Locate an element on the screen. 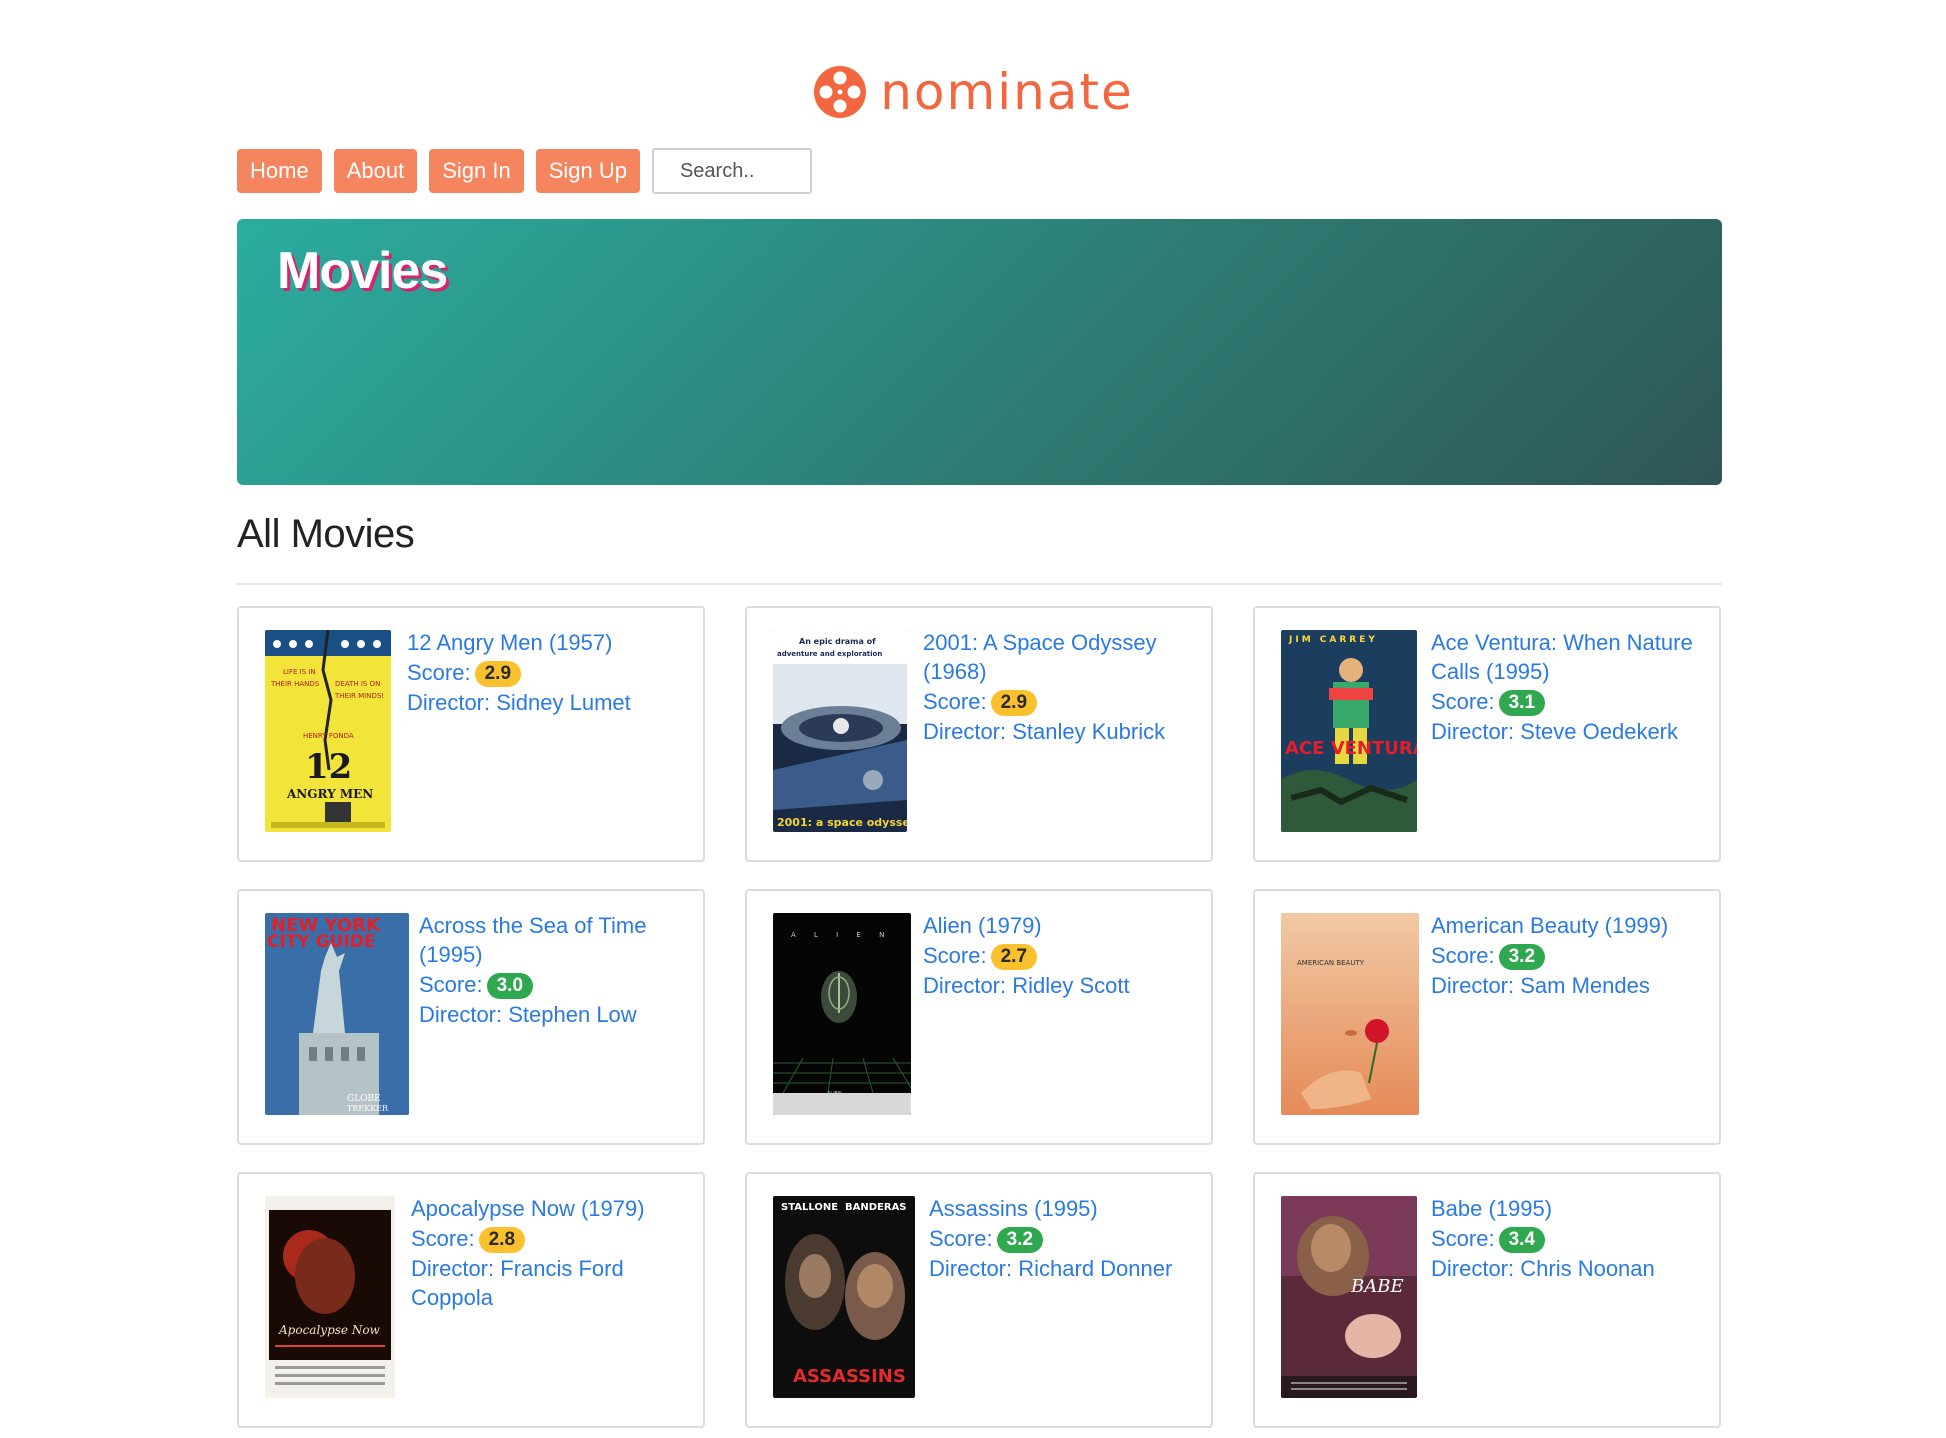 This screenshot has height=1438, width=1946. score-line: Score: 3.4 is located at coordinates (1569, 1239).